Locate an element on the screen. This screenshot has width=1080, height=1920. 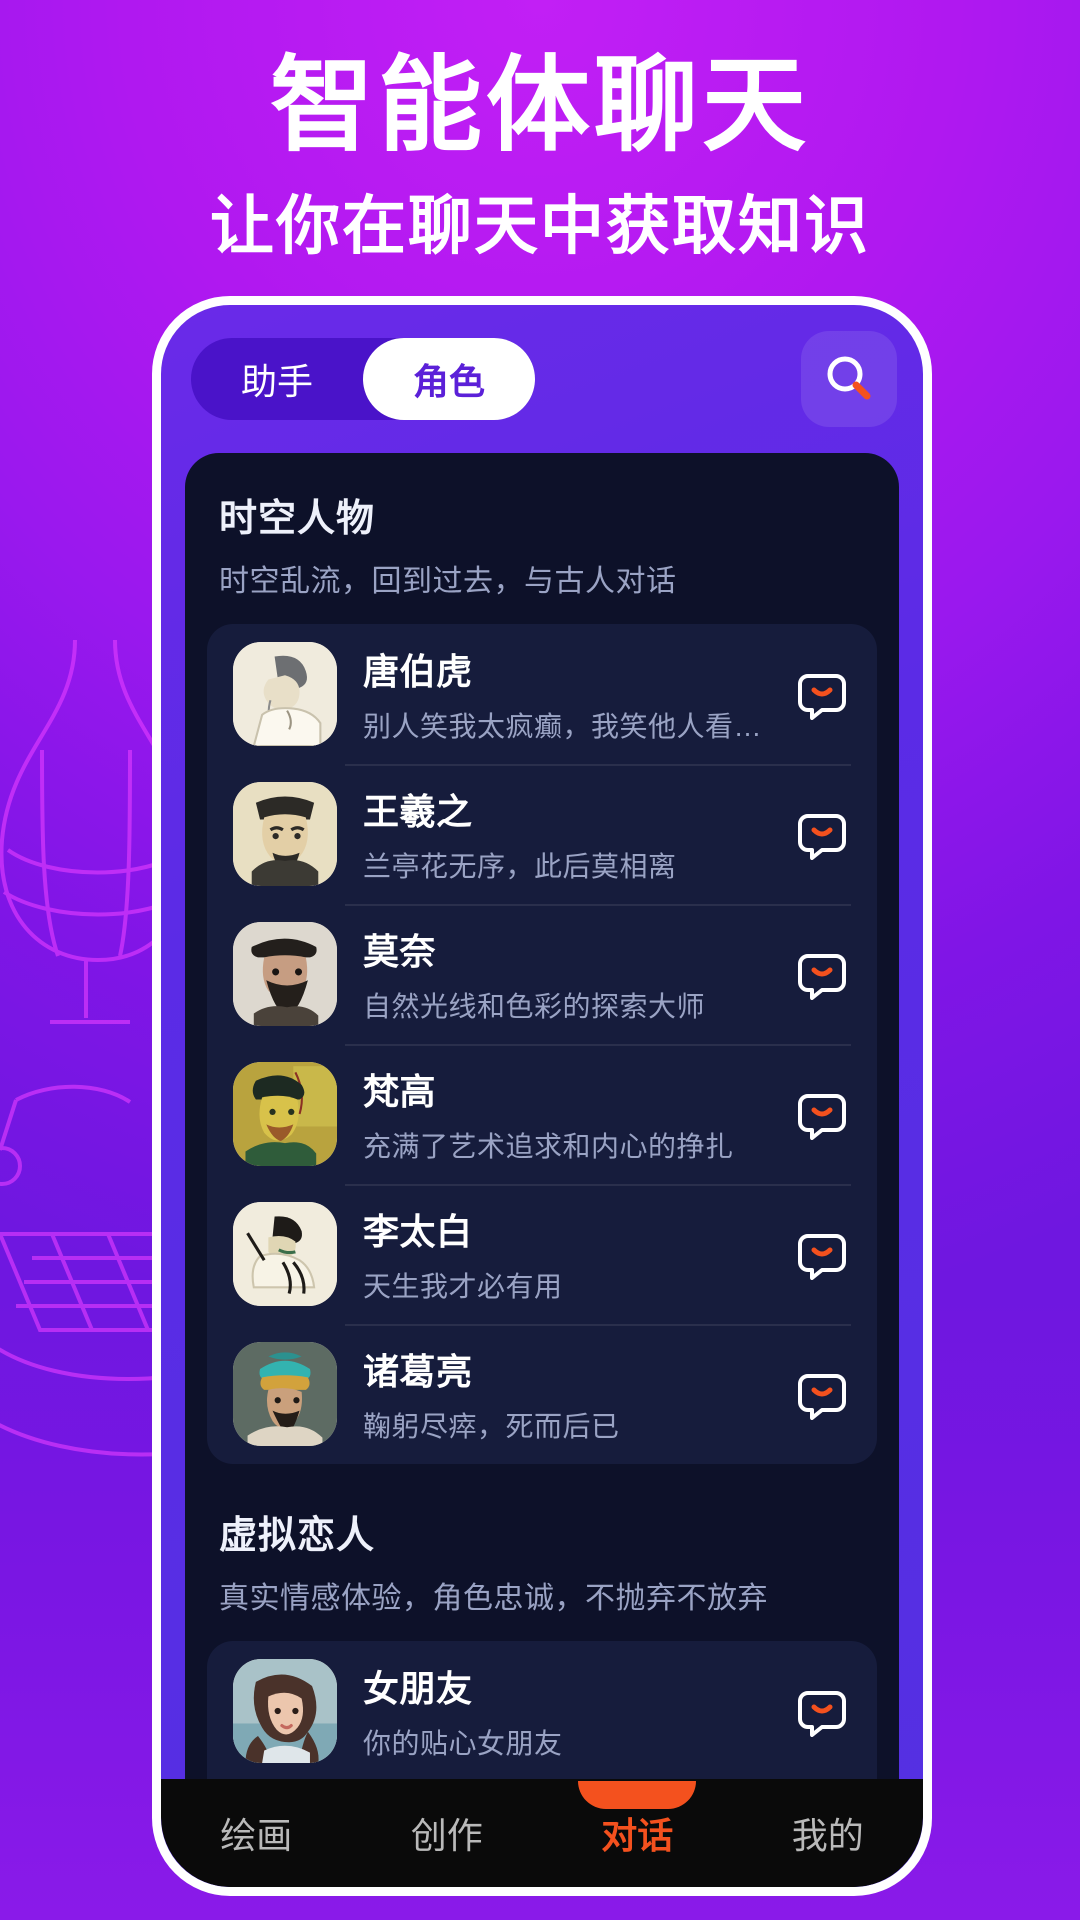
nav-item-chat: 对话 is located at coordinates (637, 1820).